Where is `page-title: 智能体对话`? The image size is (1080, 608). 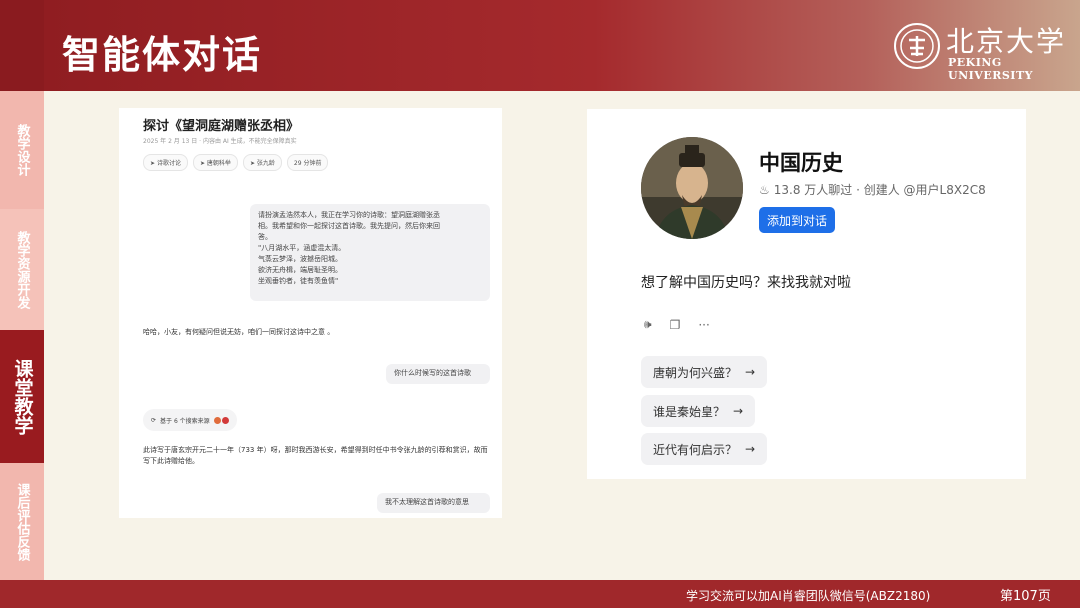 page-title: 智能体对话 is located at coordinates (162, 55).